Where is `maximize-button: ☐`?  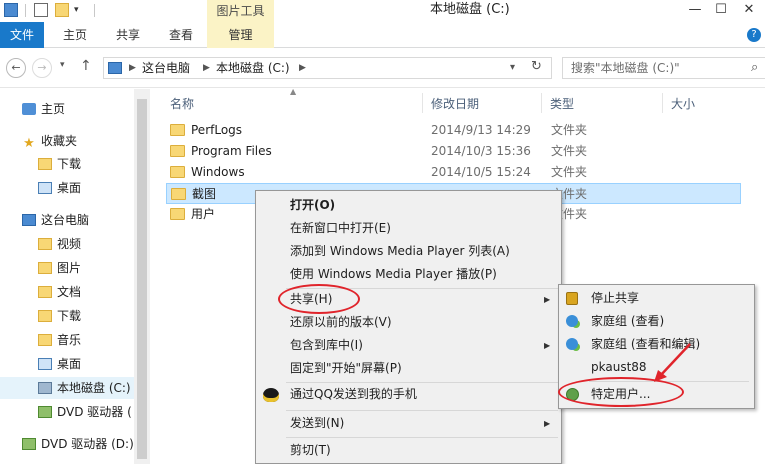
maximize-button: ☐ is located at coordinates (721, 10).